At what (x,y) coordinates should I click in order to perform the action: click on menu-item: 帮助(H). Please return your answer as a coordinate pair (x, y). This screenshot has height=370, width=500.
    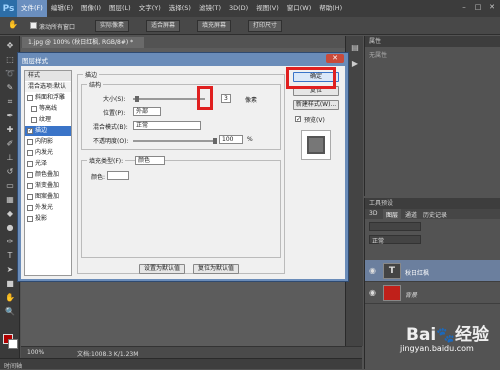
    Looking at the image, I should click on (330, 8).